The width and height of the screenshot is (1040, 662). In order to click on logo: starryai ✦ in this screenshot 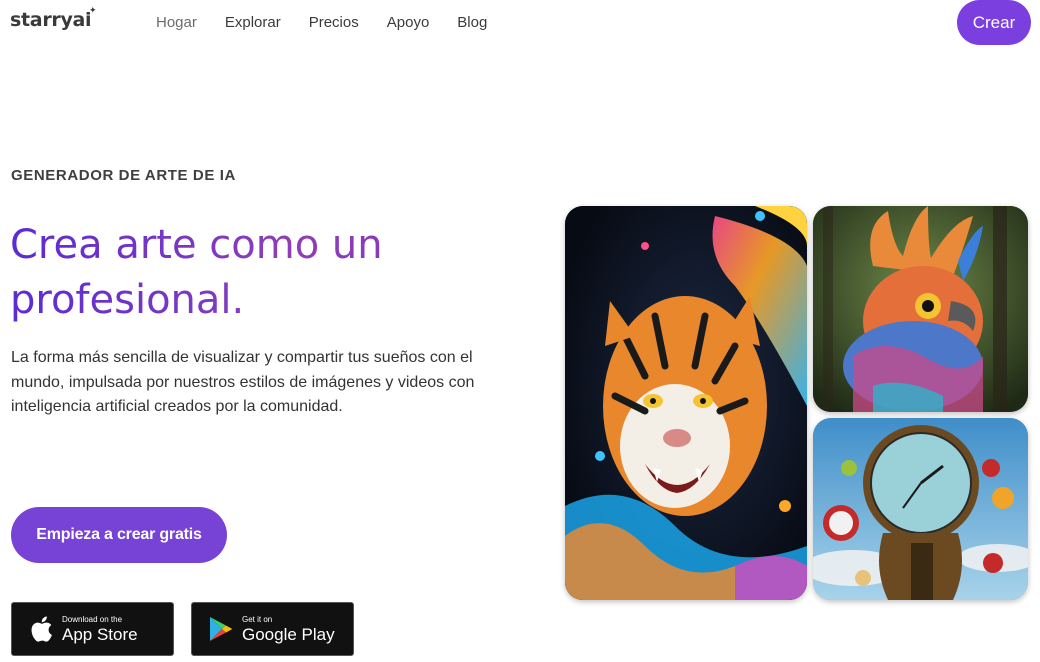, I will do `click(53, 18)`.